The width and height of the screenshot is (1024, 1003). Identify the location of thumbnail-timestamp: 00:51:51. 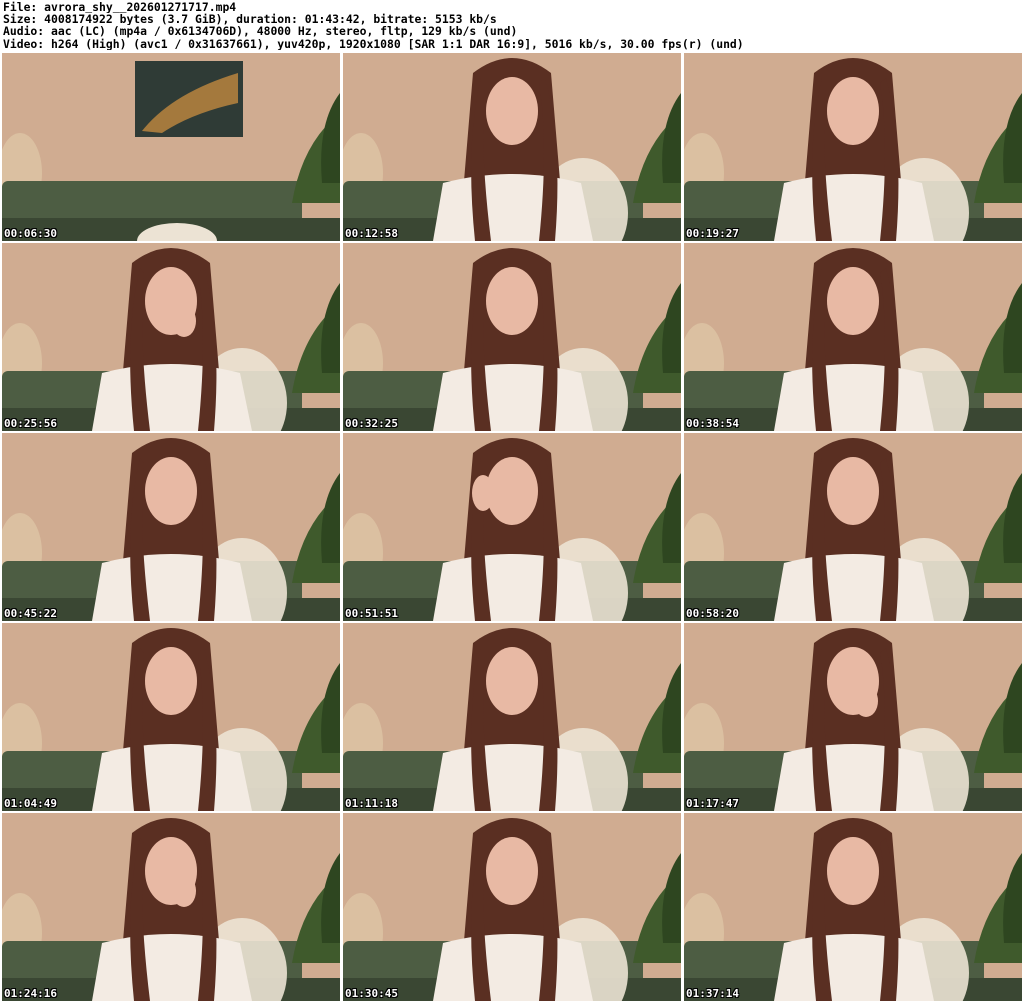
(371, 613).